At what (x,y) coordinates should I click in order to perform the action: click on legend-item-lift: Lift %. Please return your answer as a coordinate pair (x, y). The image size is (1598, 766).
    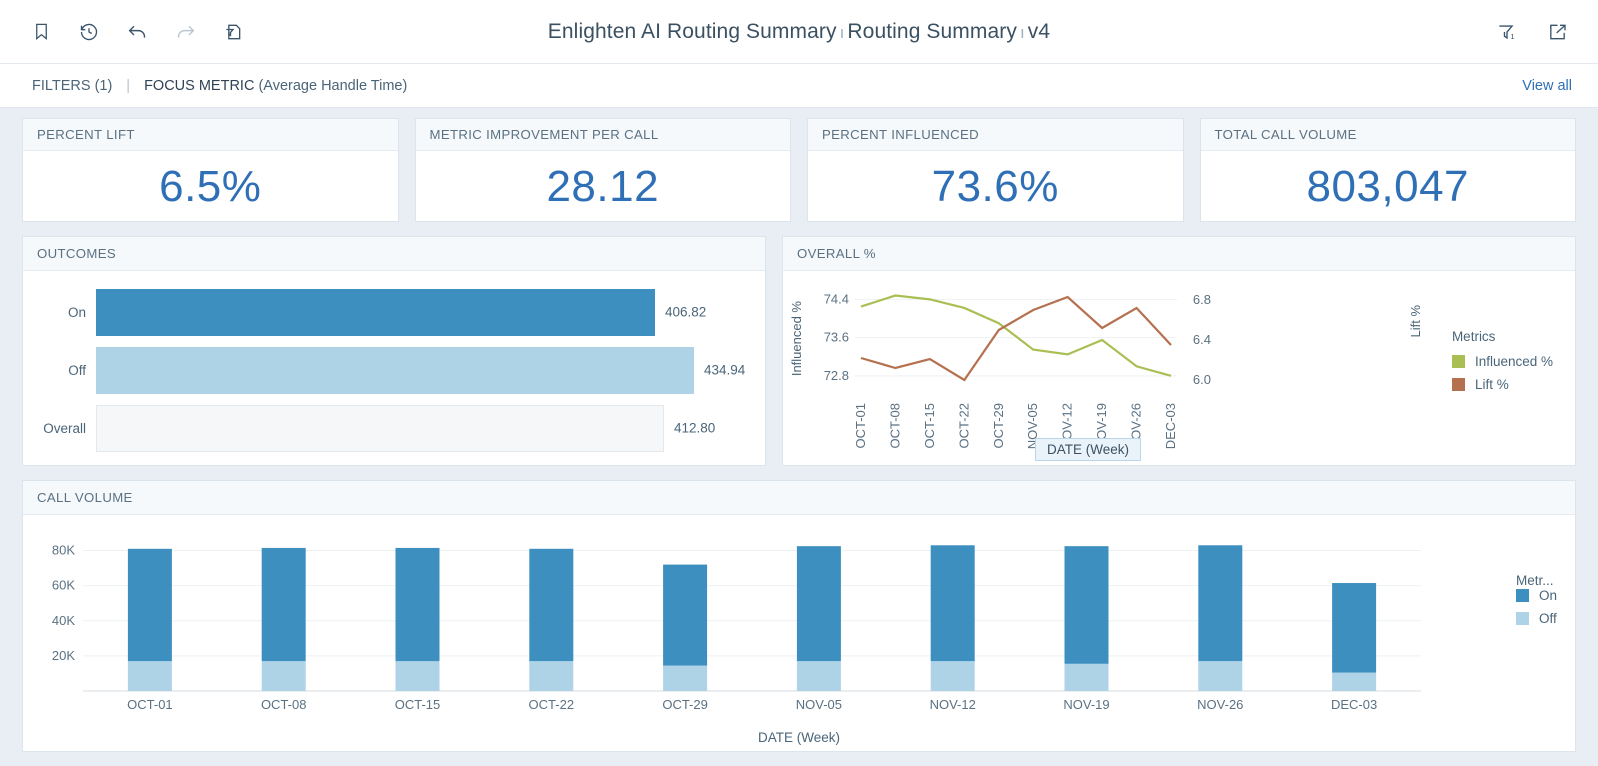
    Looking at the image, I should click on (1502, 384).